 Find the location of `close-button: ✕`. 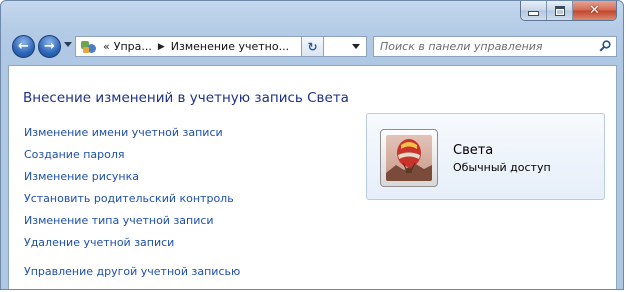

close-button: ✕ is located at coordinates (594, 10).